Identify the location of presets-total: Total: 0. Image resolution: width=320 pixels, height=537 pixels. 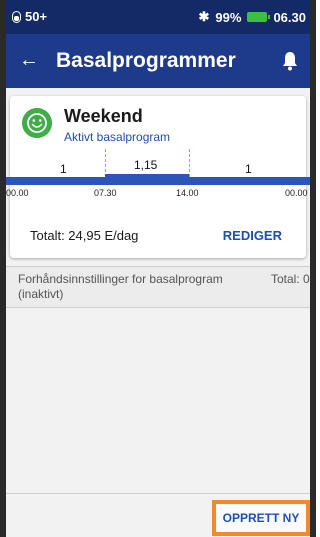
(290, 279).